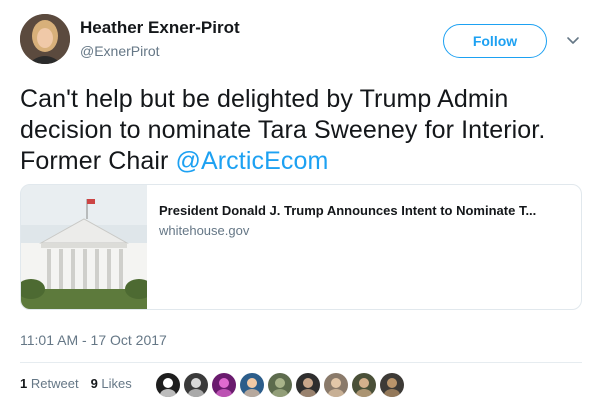  What do you see at coordinates (94, 383) in the screenshot?
I see `likes-count: 9` at bounding box center [94, 383].